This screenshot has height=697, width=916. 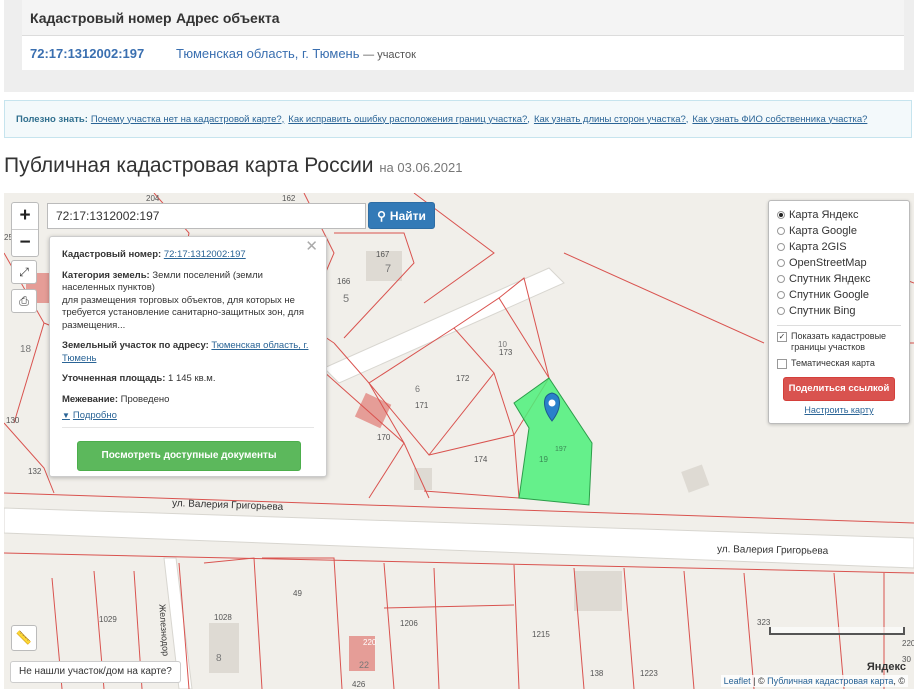 I want to click on parcel-label: 7, so click(x=388, y=269).